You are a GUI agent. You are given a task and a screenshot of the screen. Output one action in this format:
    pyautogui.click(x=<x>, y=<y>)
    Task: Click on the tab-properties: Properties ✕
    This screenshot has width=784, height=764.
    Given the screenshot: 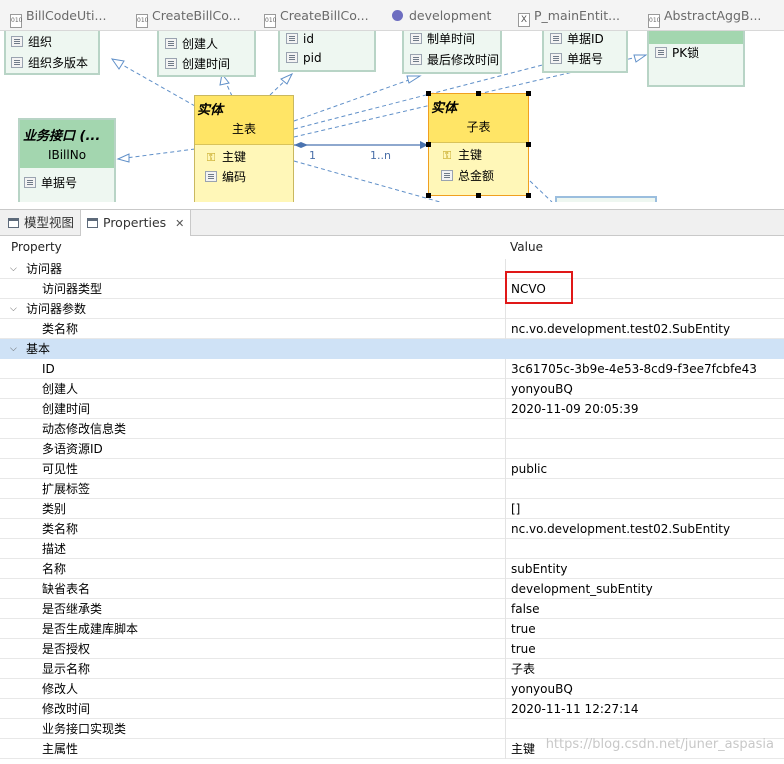 What is the action you would take?
    pyautogui.click(x=136, y=223)
    